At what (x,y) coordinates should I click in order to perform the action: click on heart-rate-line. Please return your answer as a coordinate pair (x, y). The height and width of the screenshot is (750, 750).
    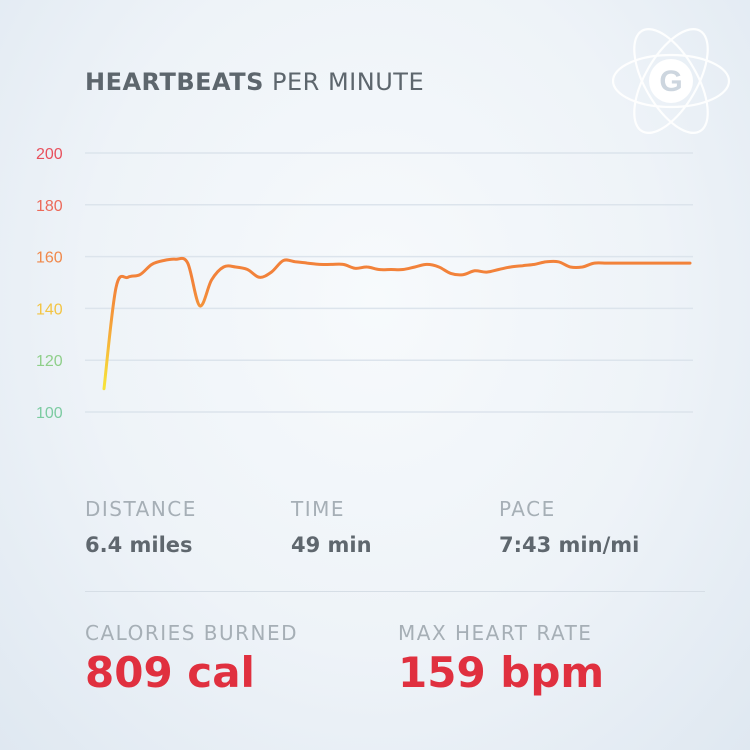
    Looking at the image, I should click on (397, 323).